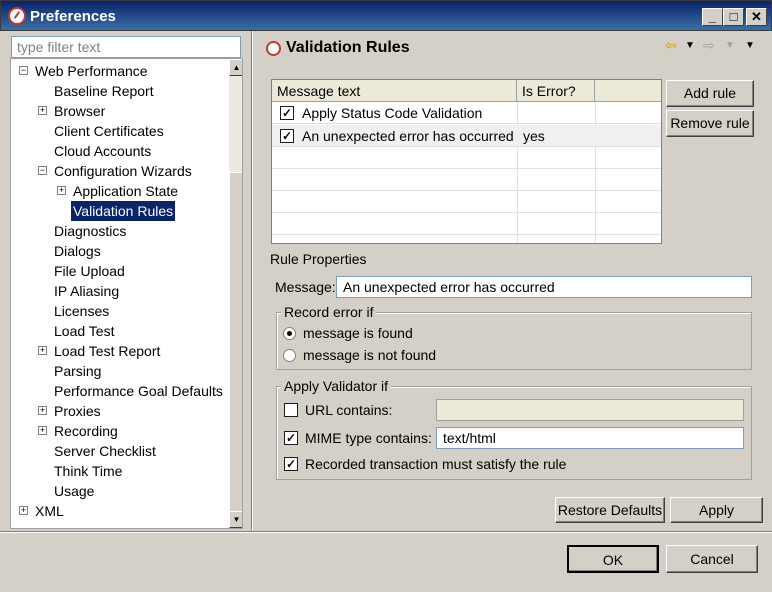  What do you see at coordinates (49, 511) in the screenshot?
I see `tree-item-xml: XML` at bounding box center [49, 511].